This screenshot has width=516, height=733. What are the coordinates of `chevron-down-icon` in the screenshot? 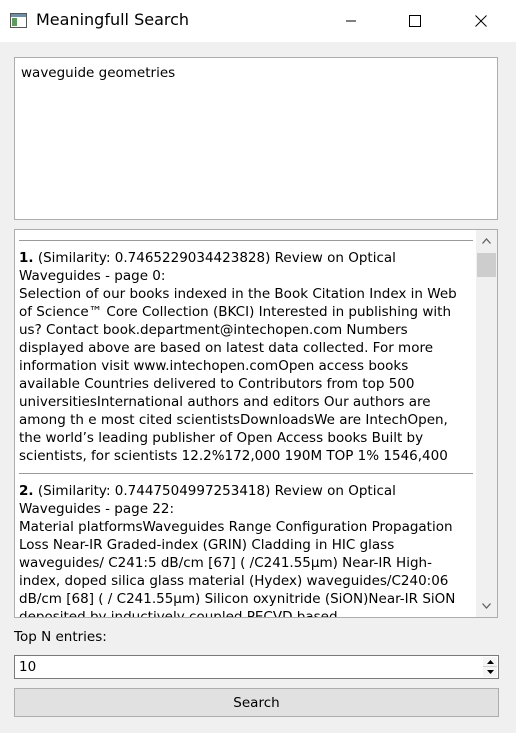 It's located at (486, 606).